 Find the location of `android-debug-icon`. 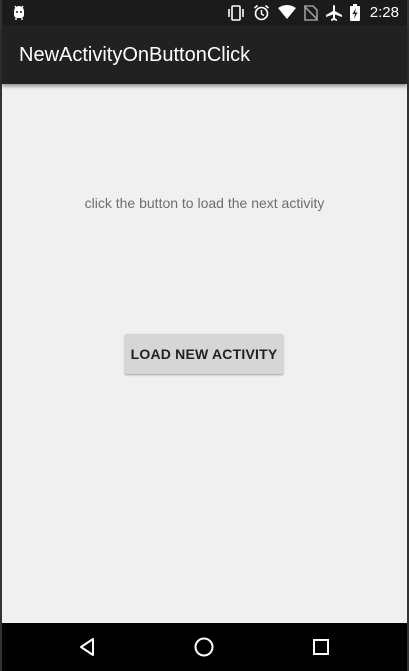

android-debug-icon is located at coordinates (19, 12).